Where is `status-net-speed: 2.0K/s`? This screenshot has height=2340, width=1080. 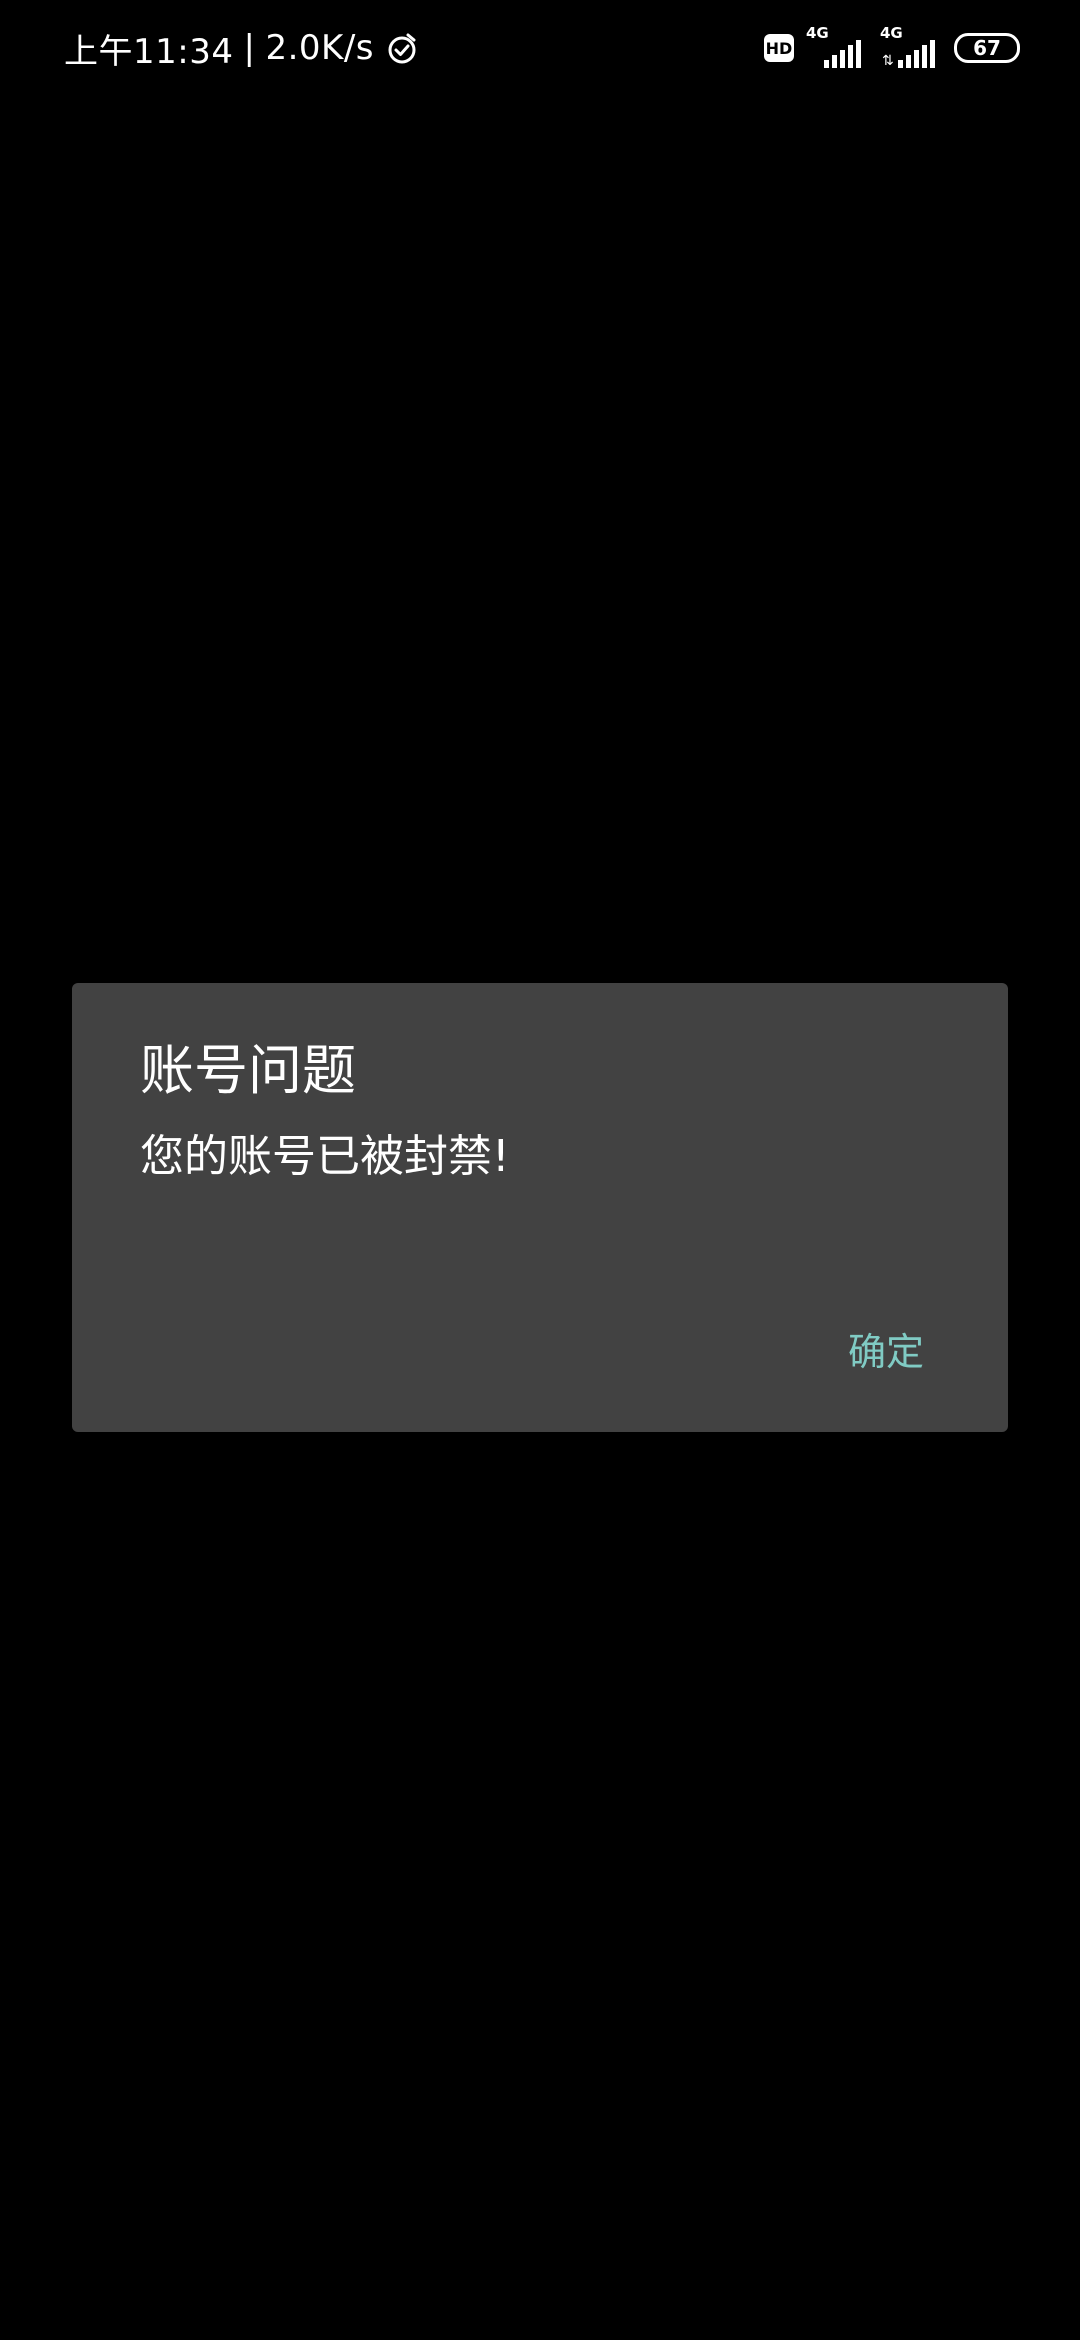 status-net-speed: 2.0K/s is located at coordinates (319, 48).